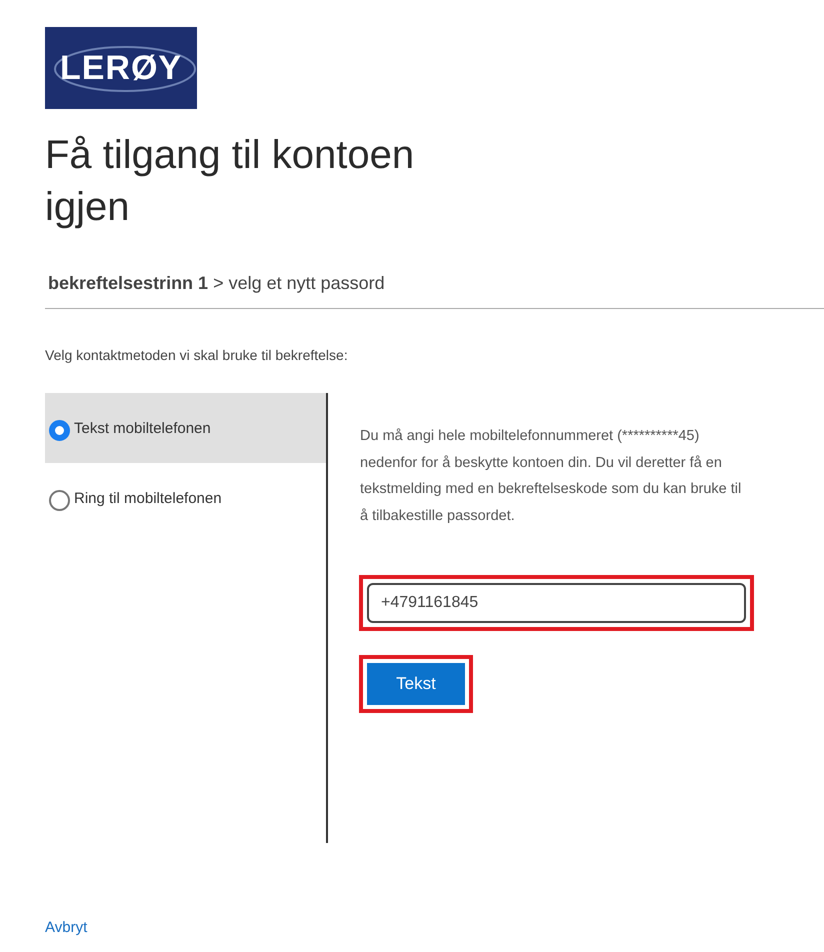 The height and width of the screenshot is (952, 824). What do you see at coordinates (551, 476) in the screenshot?
I see `description-text: Du må angi hele mobiltelefonnummeret (**********45) nedenfor for å beskytte kontoen din. Du vil deretter få en tekstmelding med en bekreftelseskode som du kan bruke til å tilbakestille passordet.` at bounding box center [551, 476].